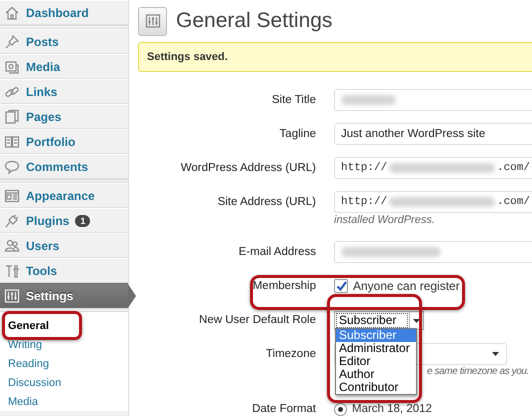 Image resolution: width=532 pixels, height=416 pixels. Describe the element at coordinates (368, 100) in the screenshot. I see `blurred-text` at that location.